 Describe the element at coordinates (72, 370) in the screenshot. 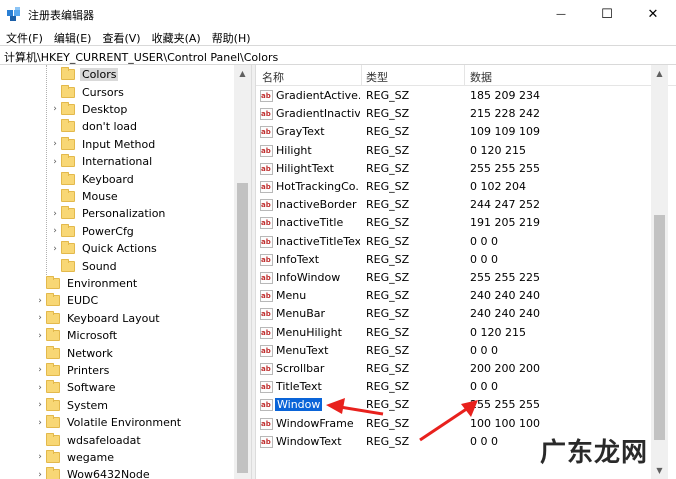

I see `tree-item: › Printers` at that location.